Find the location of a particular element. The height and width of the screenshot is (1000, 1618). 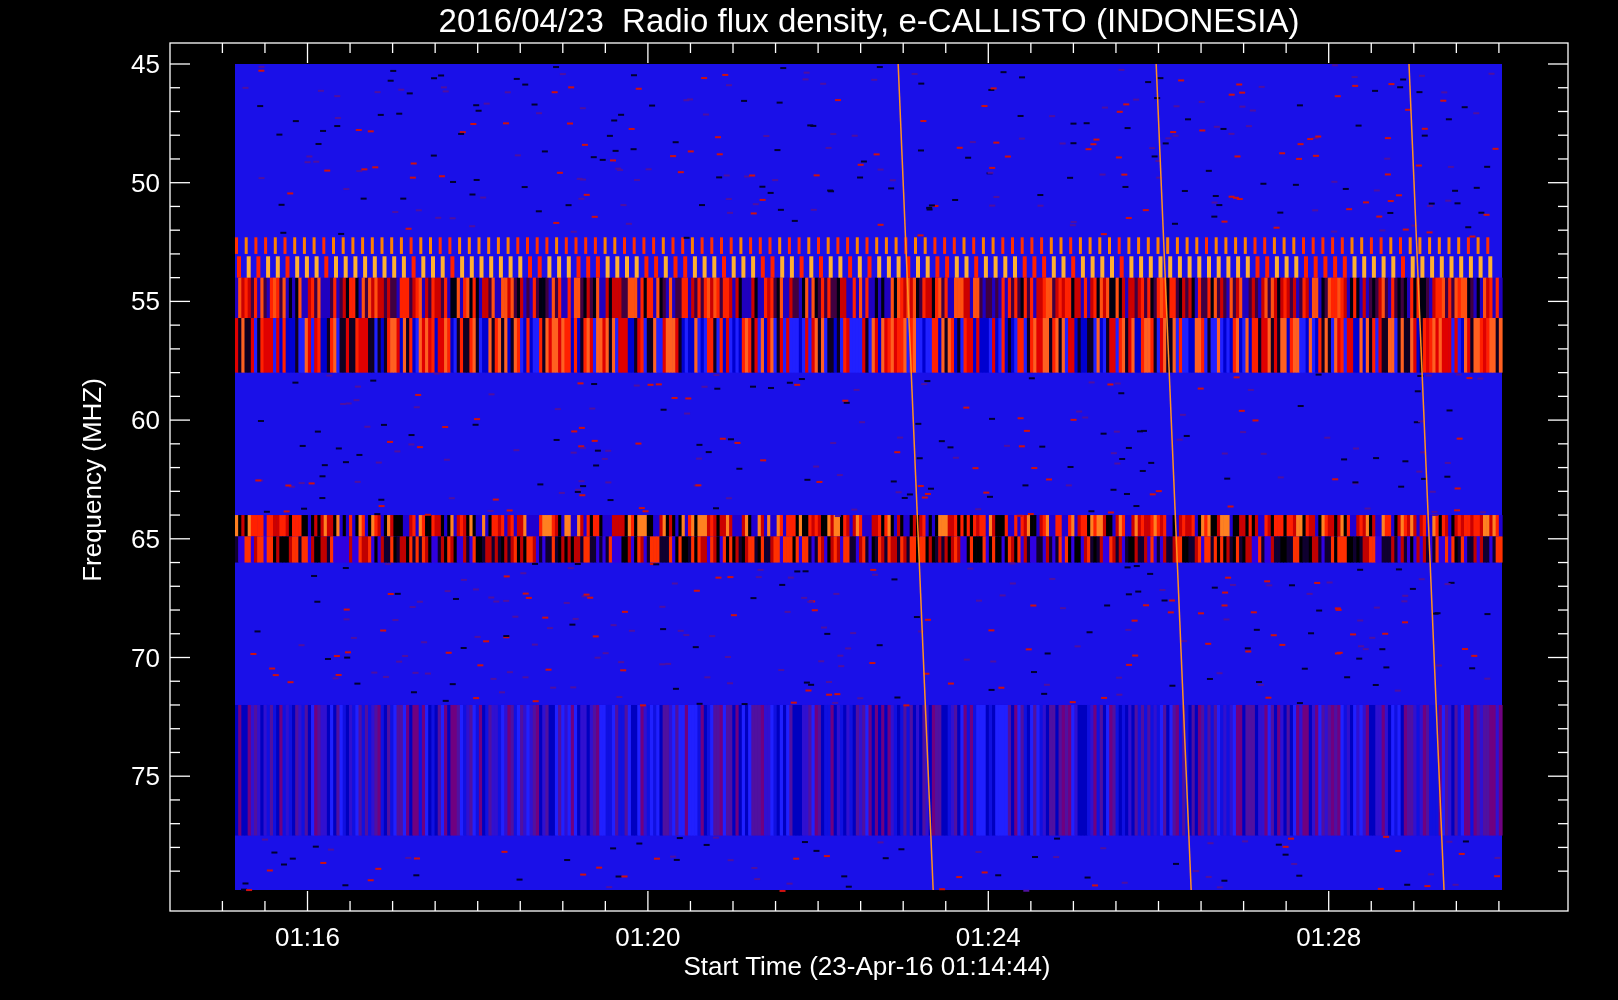

x-tick-label: 01:28 is located at coordinates (1329, 937).